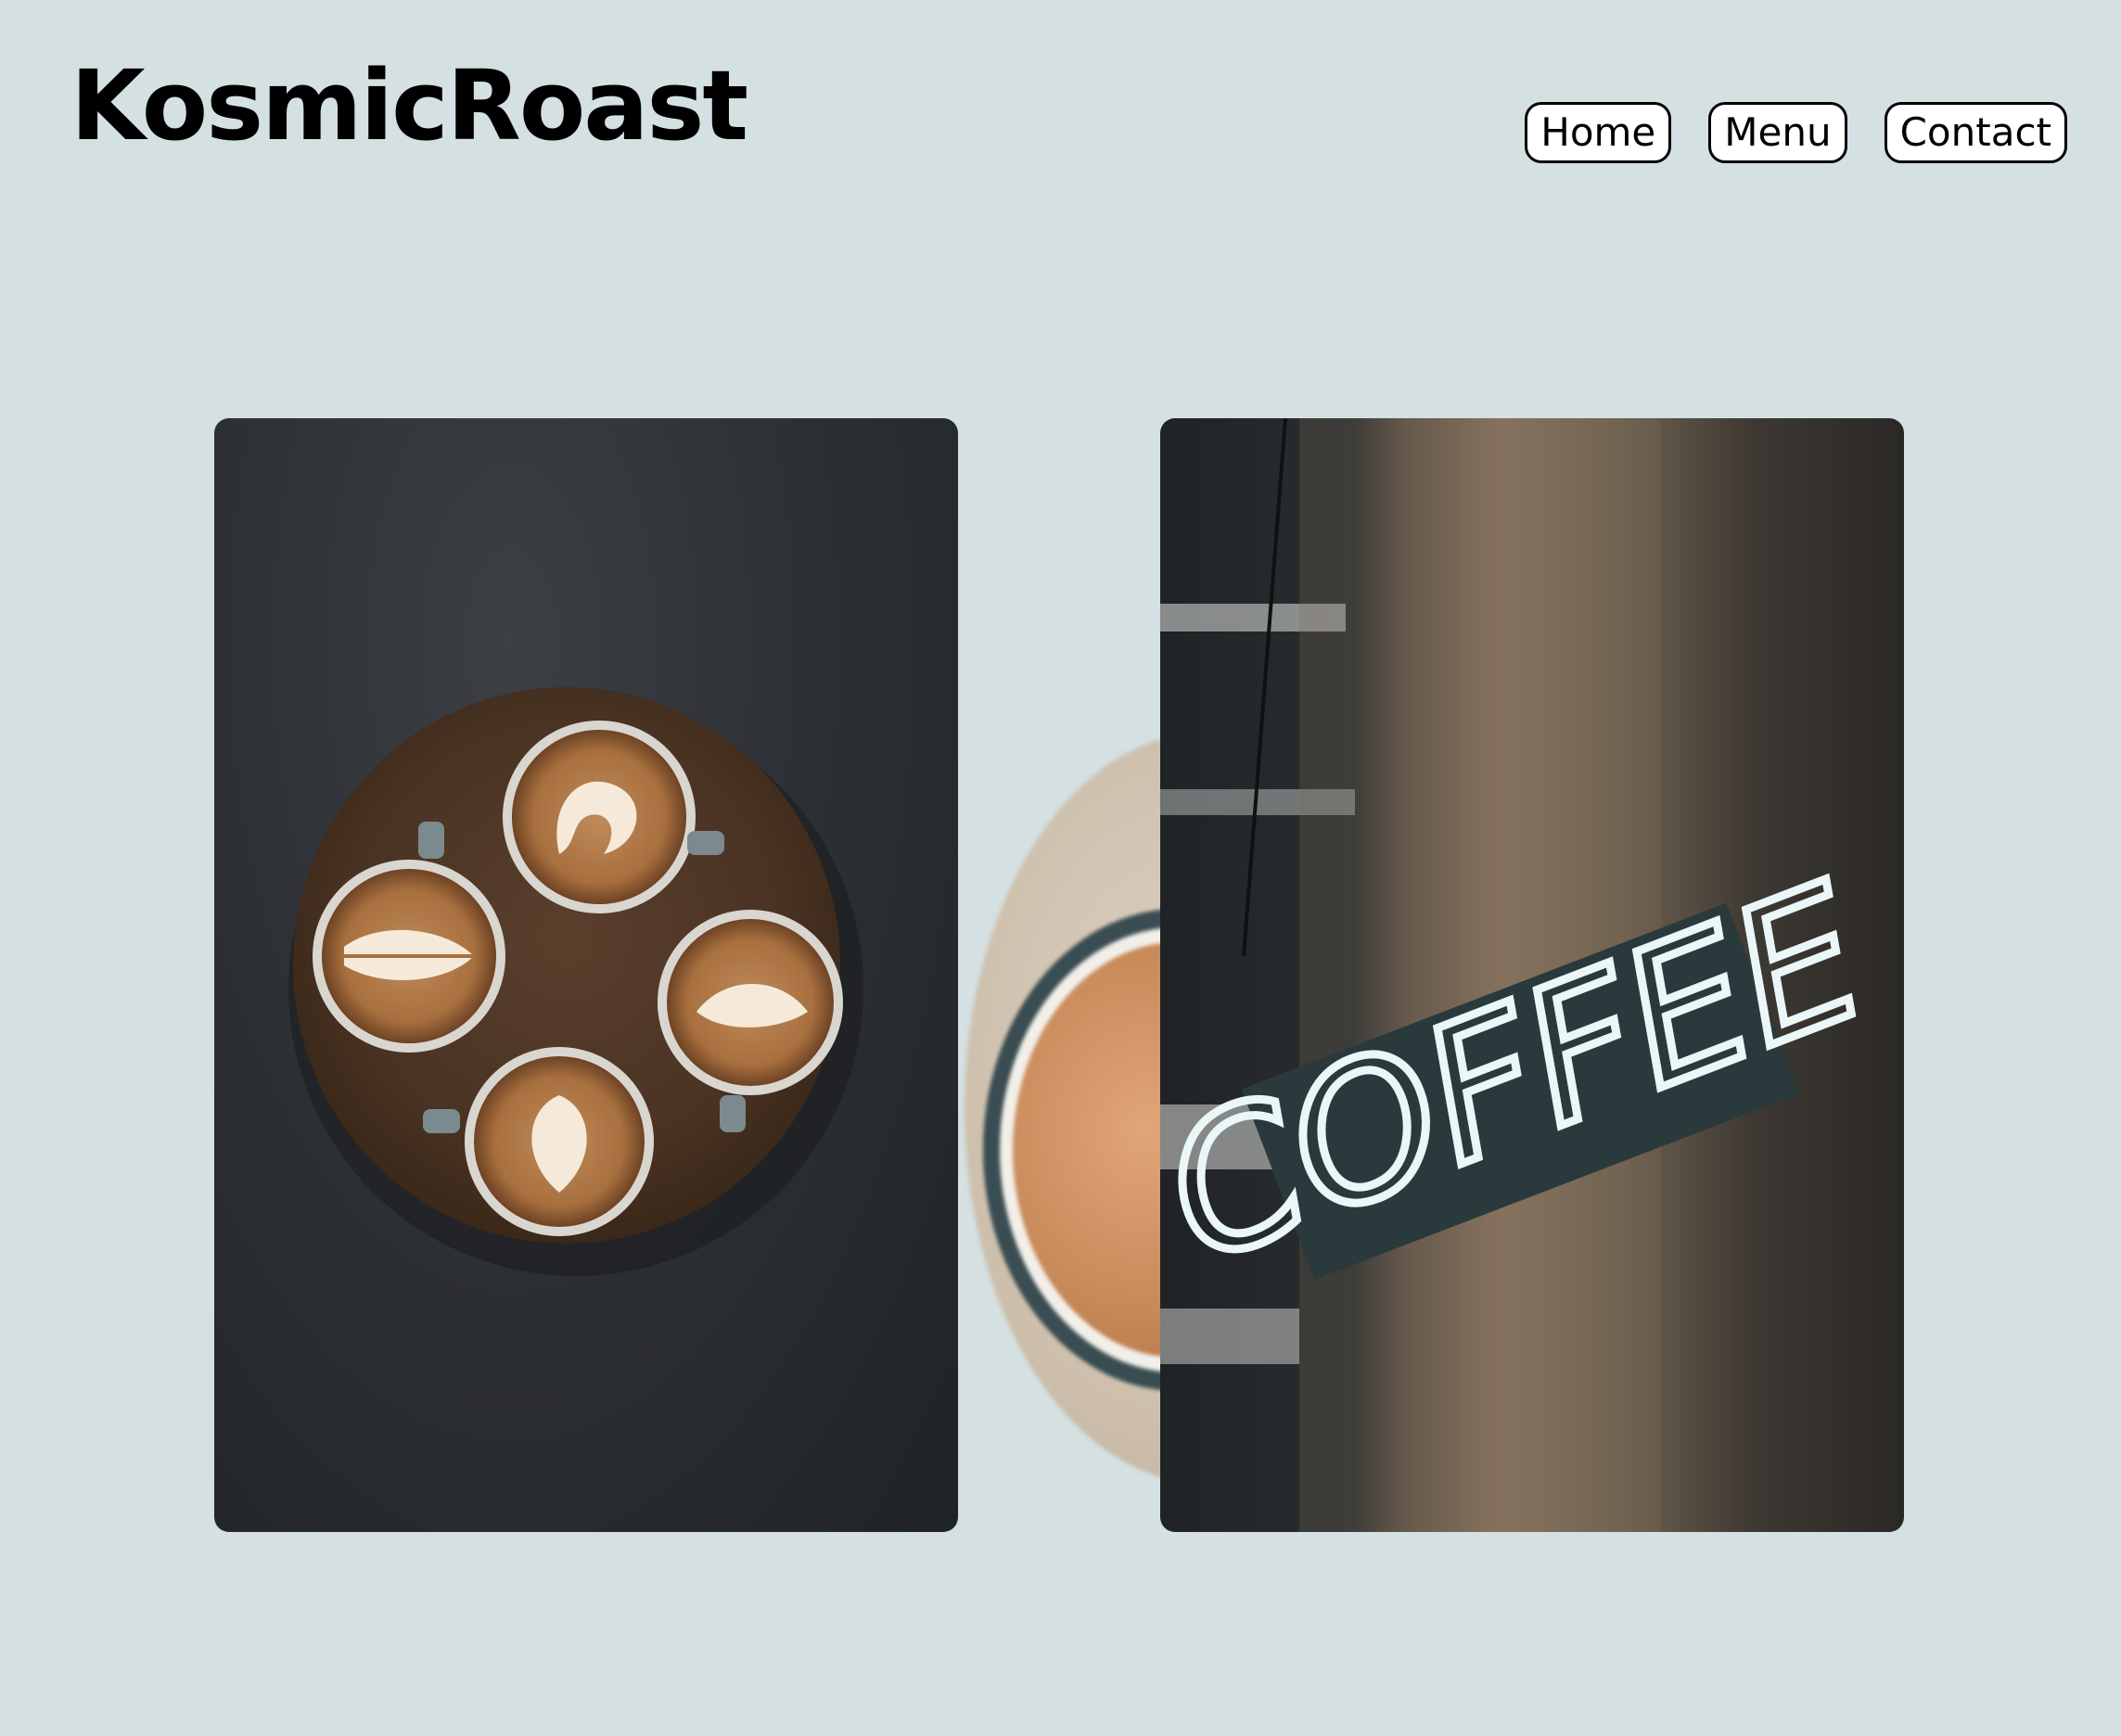 This screenshot has height=1736, width=2121. Describe the element at coordinates (409, 106) in the screenshot. I see `brand-logo: KosmicRoast` at that location.